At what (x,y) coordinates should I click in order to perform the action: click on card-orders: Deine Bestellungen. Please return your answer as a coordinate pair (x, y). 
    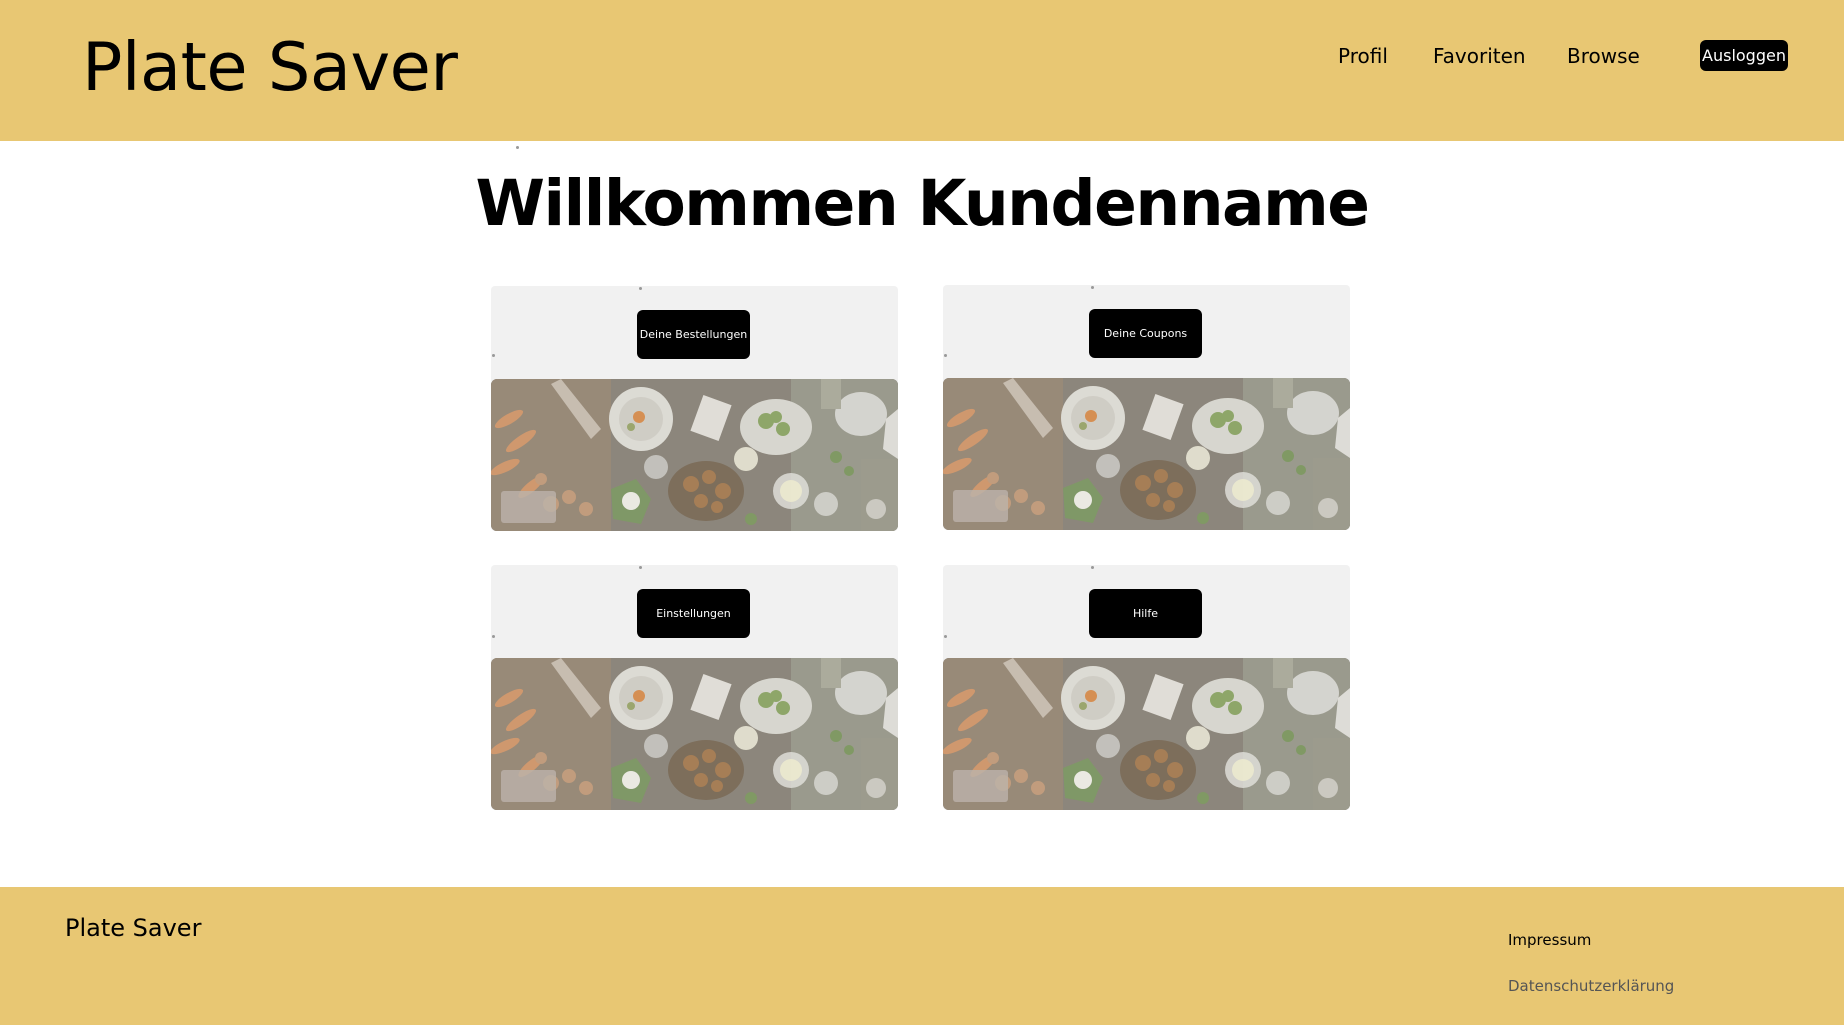
    Looking at the image, I should click on (694, 408).